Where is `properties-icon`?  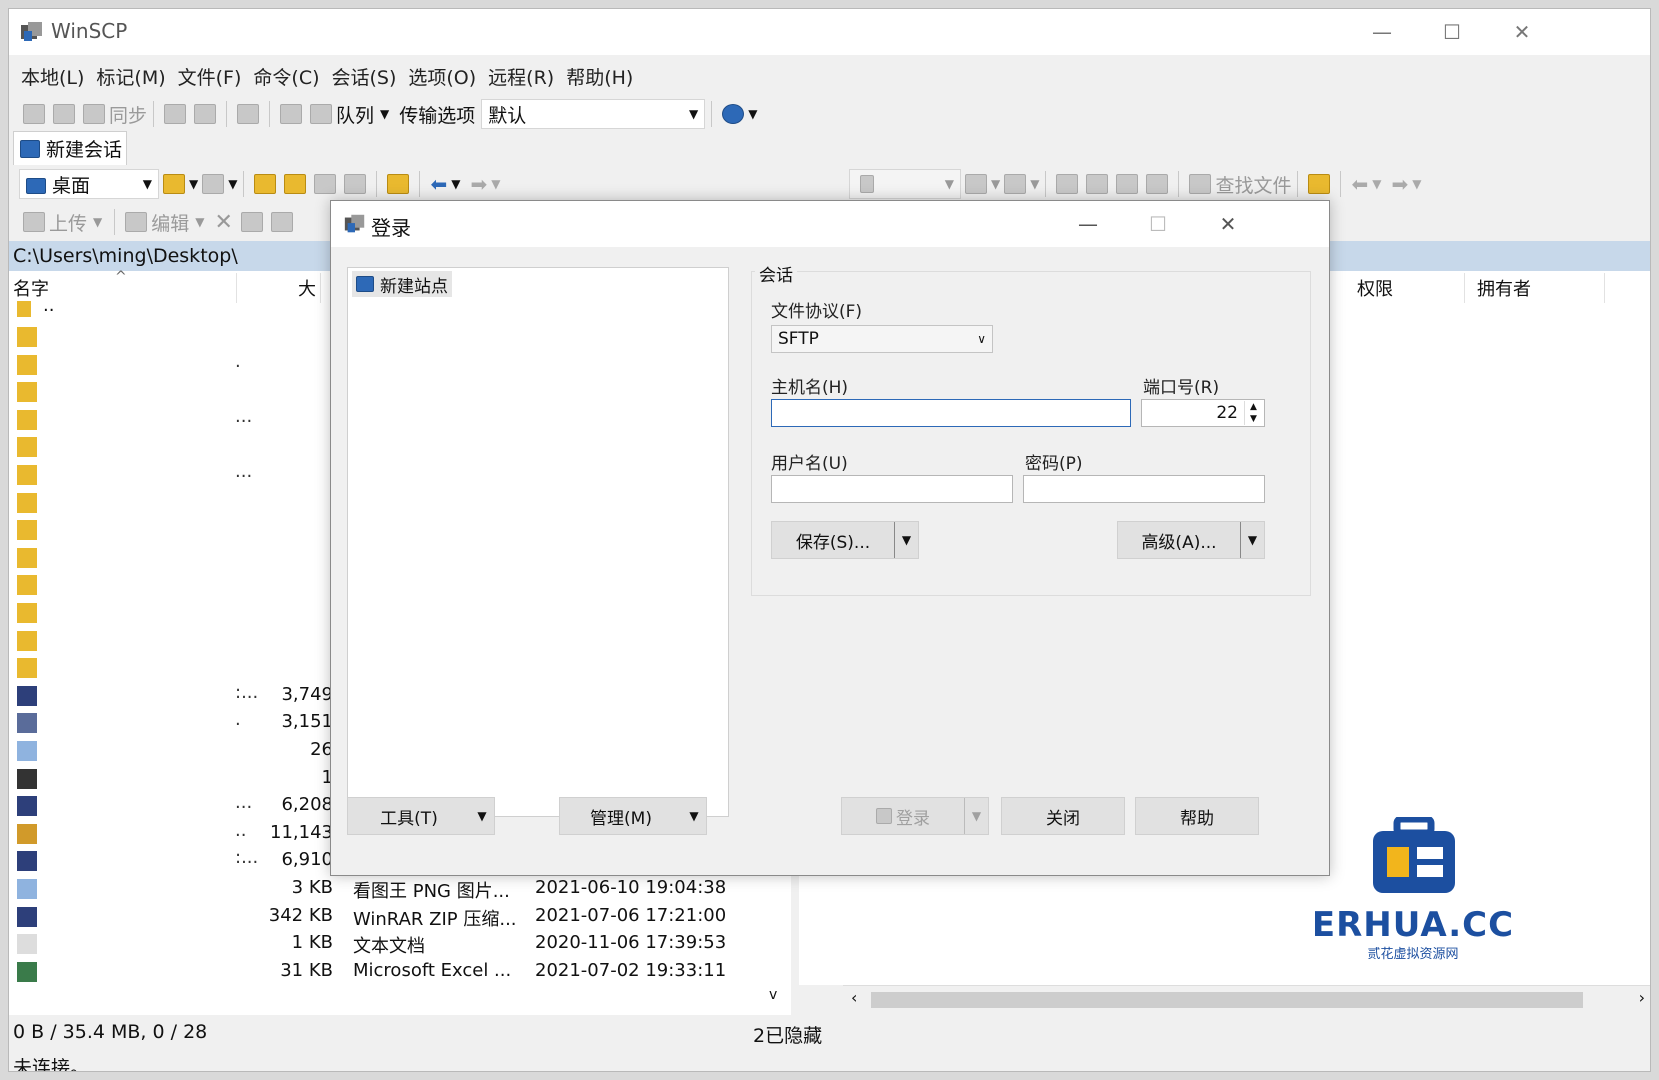 properties-icon is located at coordinates (281, 222).